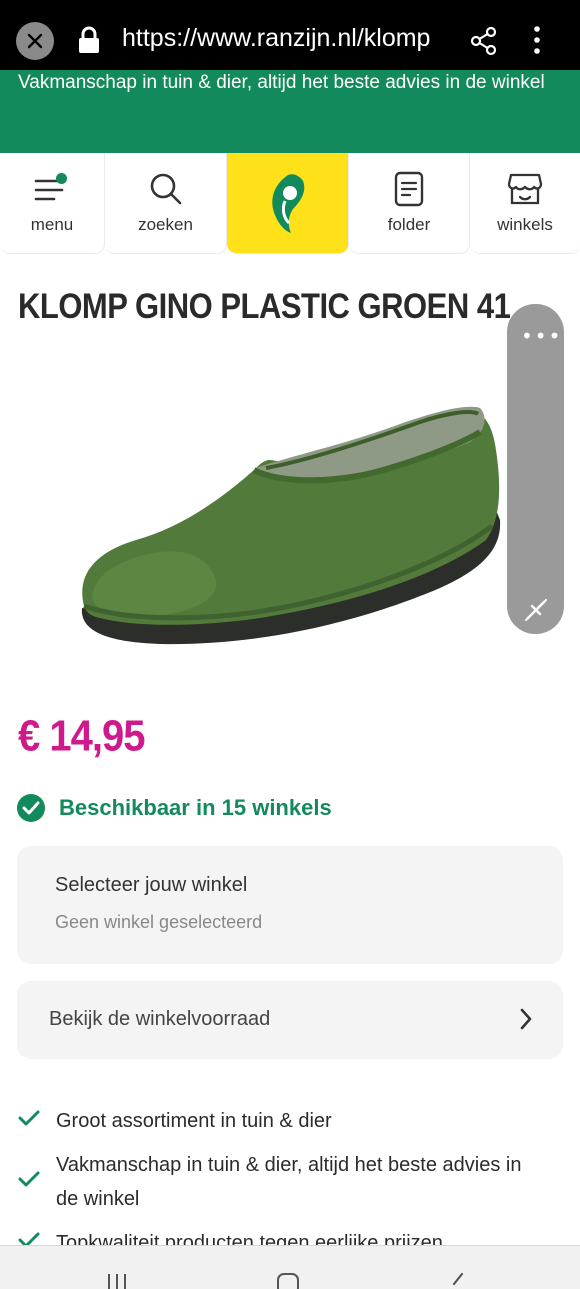  I want to click on product-price: € 14,95, so click(81, 736).